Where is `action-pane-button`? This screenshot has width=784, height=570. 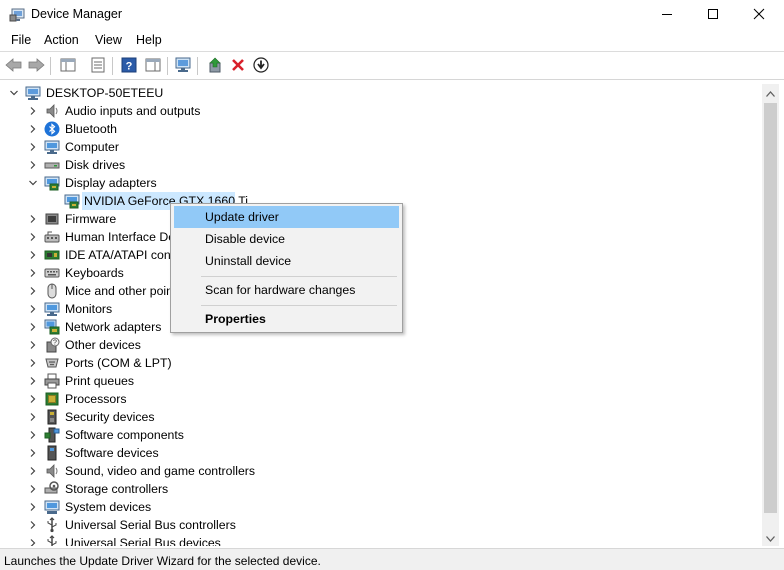
action-pane-button is located at coordinates (153, 66).